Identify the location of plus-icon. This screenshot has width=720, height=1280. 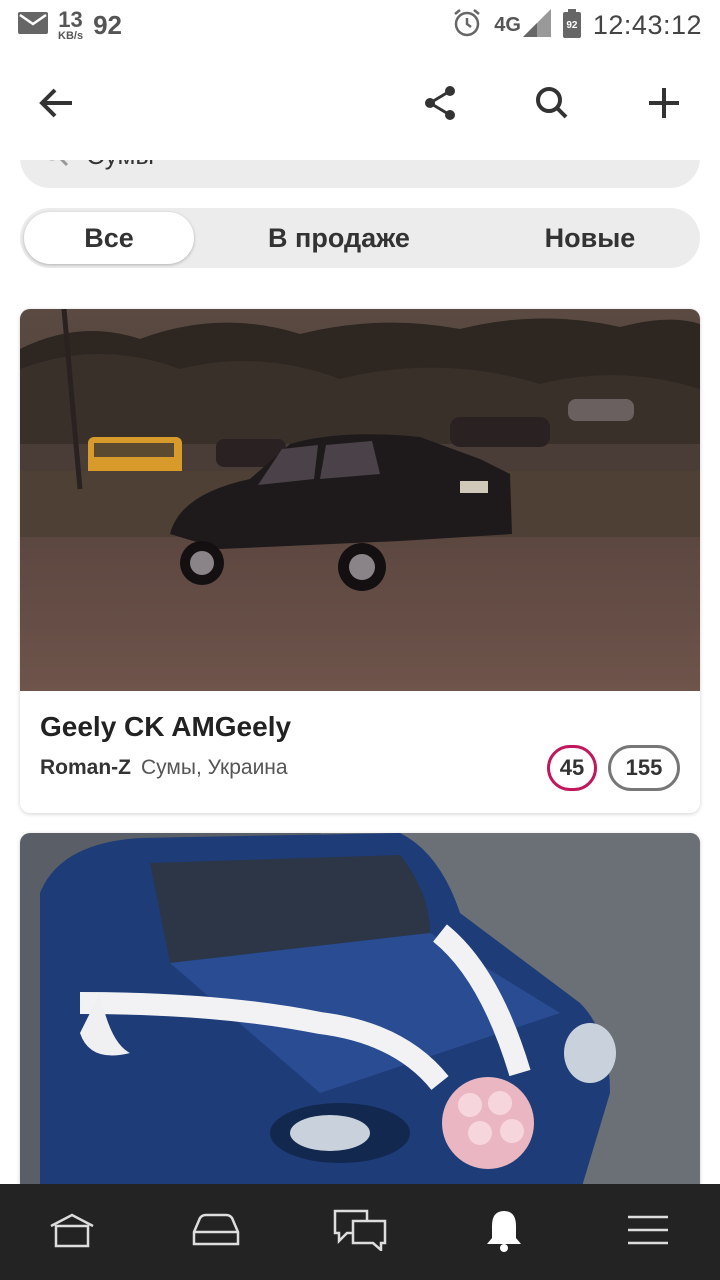
(664, 105).